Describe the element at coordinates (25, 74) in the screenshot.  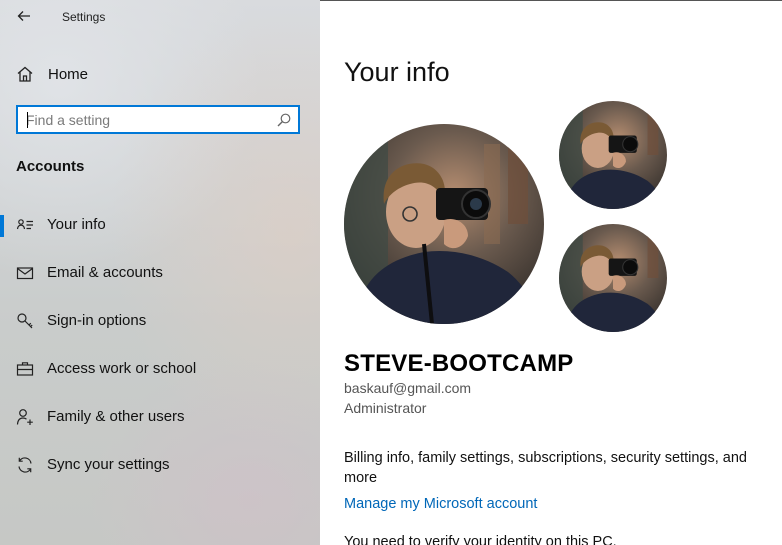
I see `home-icon` at that location.